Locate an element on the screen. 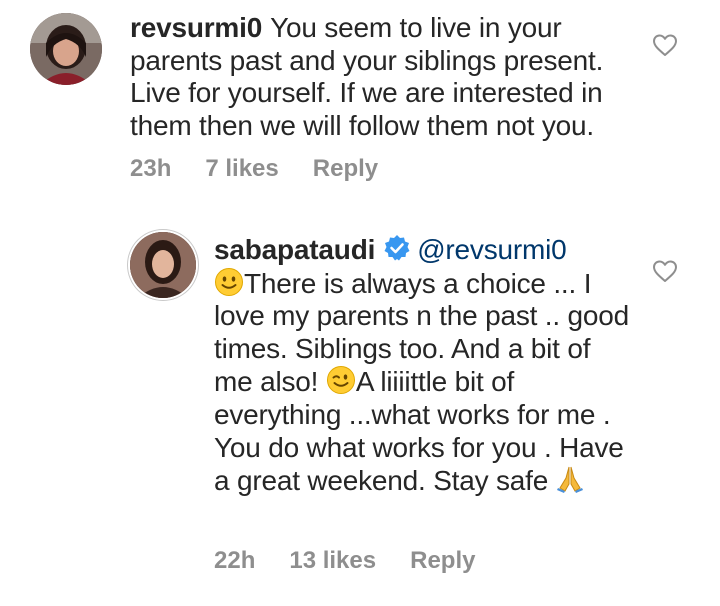 The width and height of the screenshot is (720, 606). comment-meta: 23h 7 likes Reply is located at coordinates (271, 169).